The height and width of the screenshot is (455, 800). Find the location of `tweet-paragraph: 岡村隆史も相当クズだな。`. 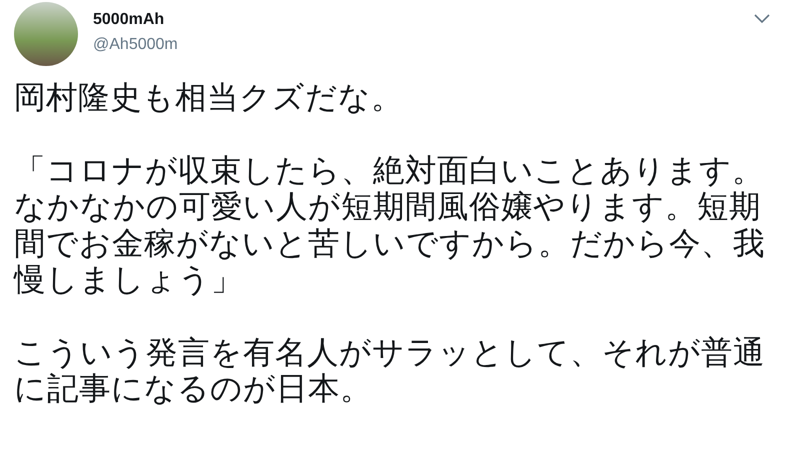

tweet-paragraph: 岡村隆史も相当クズだな。 is located at coordinates (209, 98).